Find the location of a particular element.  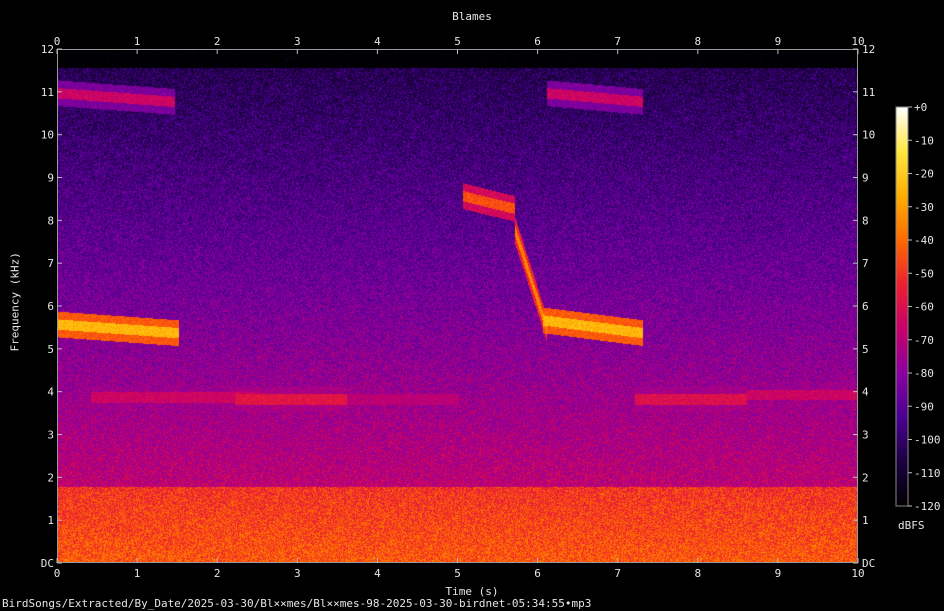

x-tick-label-bottom: 0 is located at coordinates (57, 573).